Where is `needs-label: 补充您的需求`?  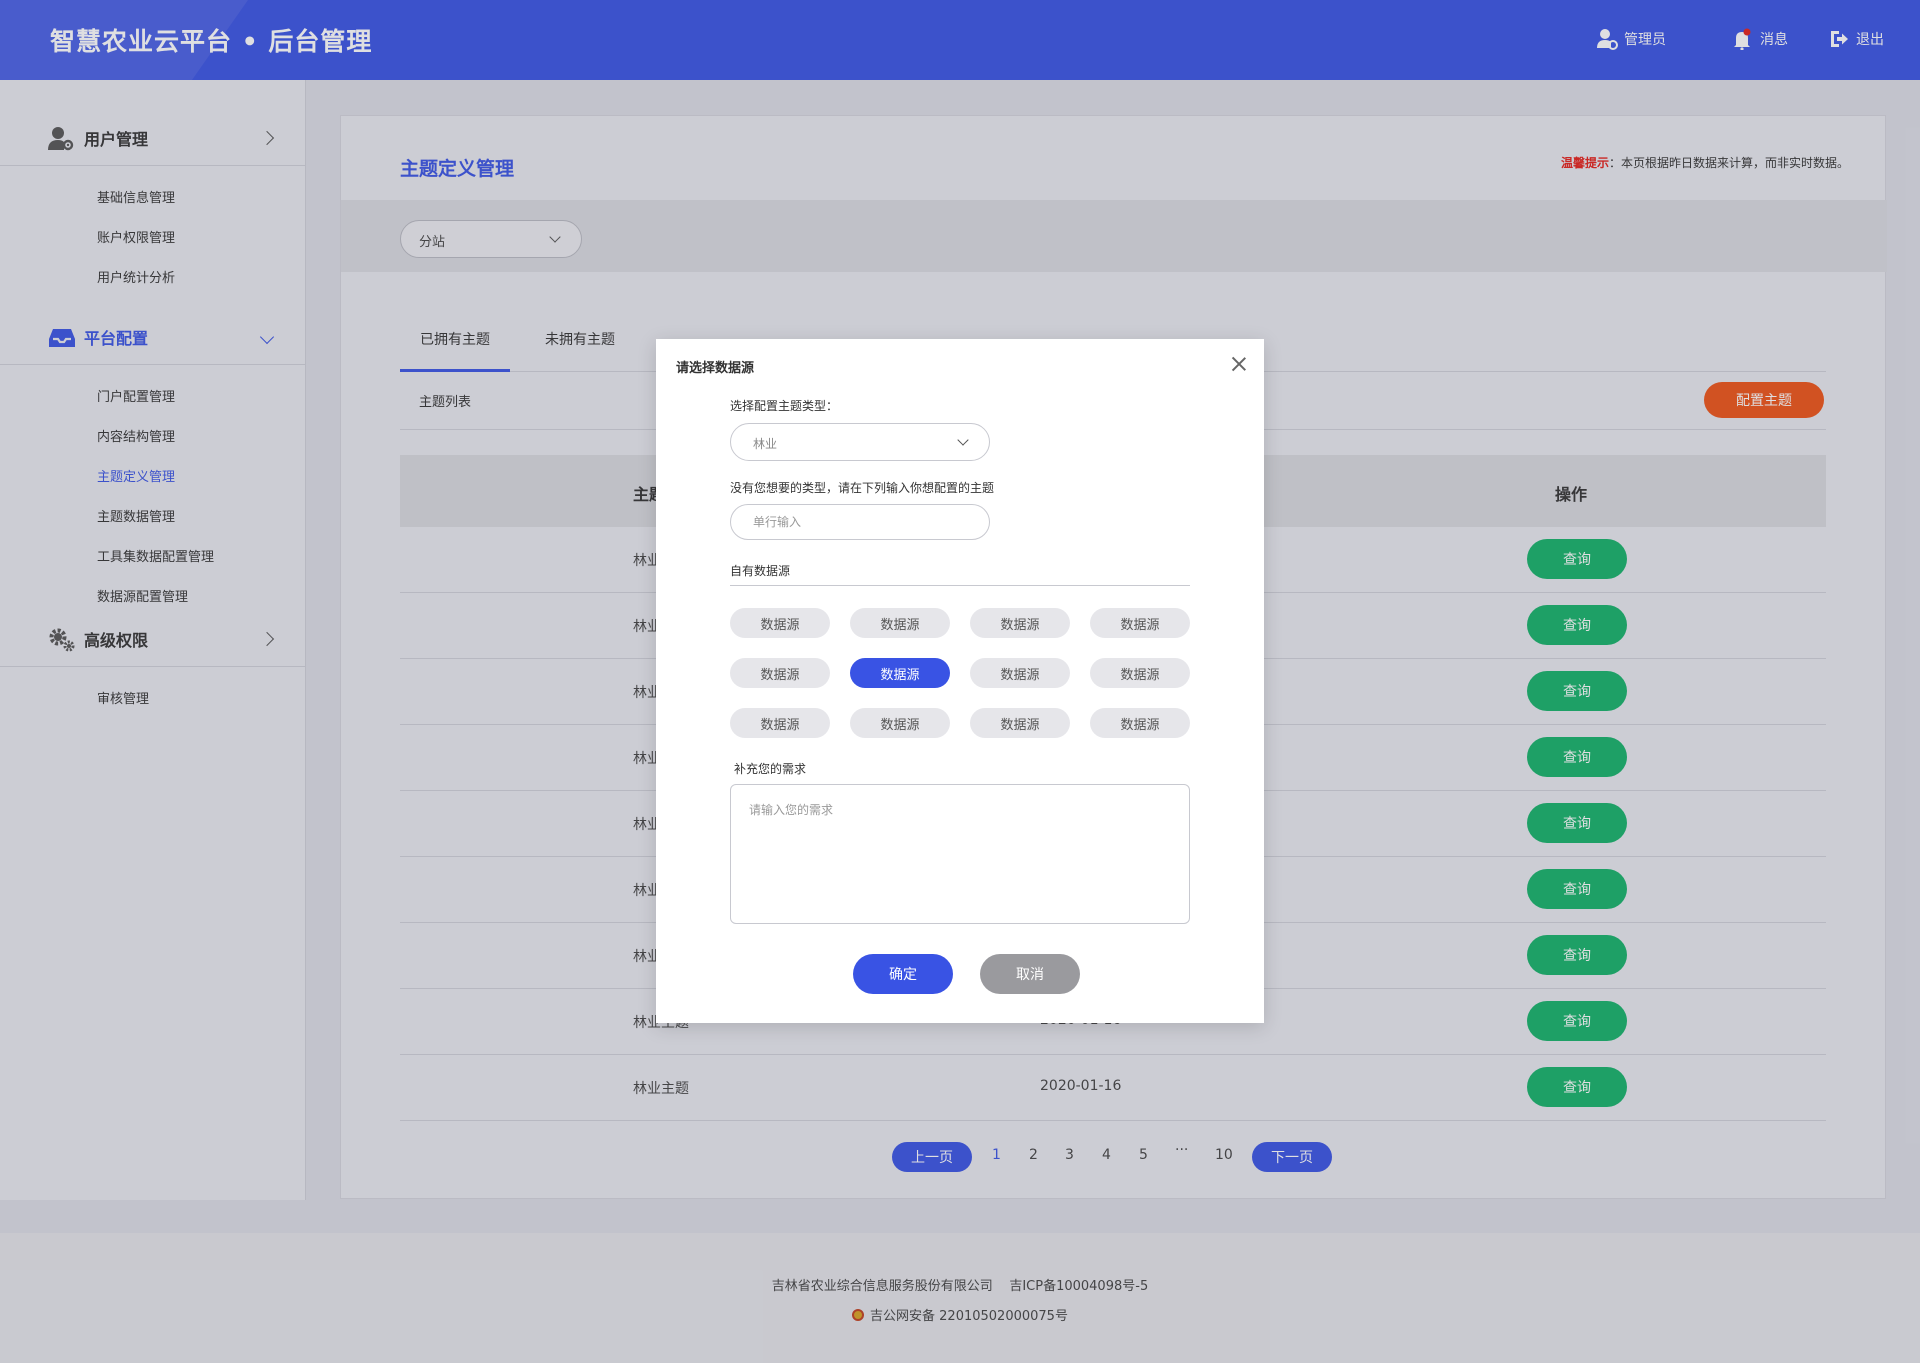
needs-label: 补充您的需求 is located at coordinates (770, 769).